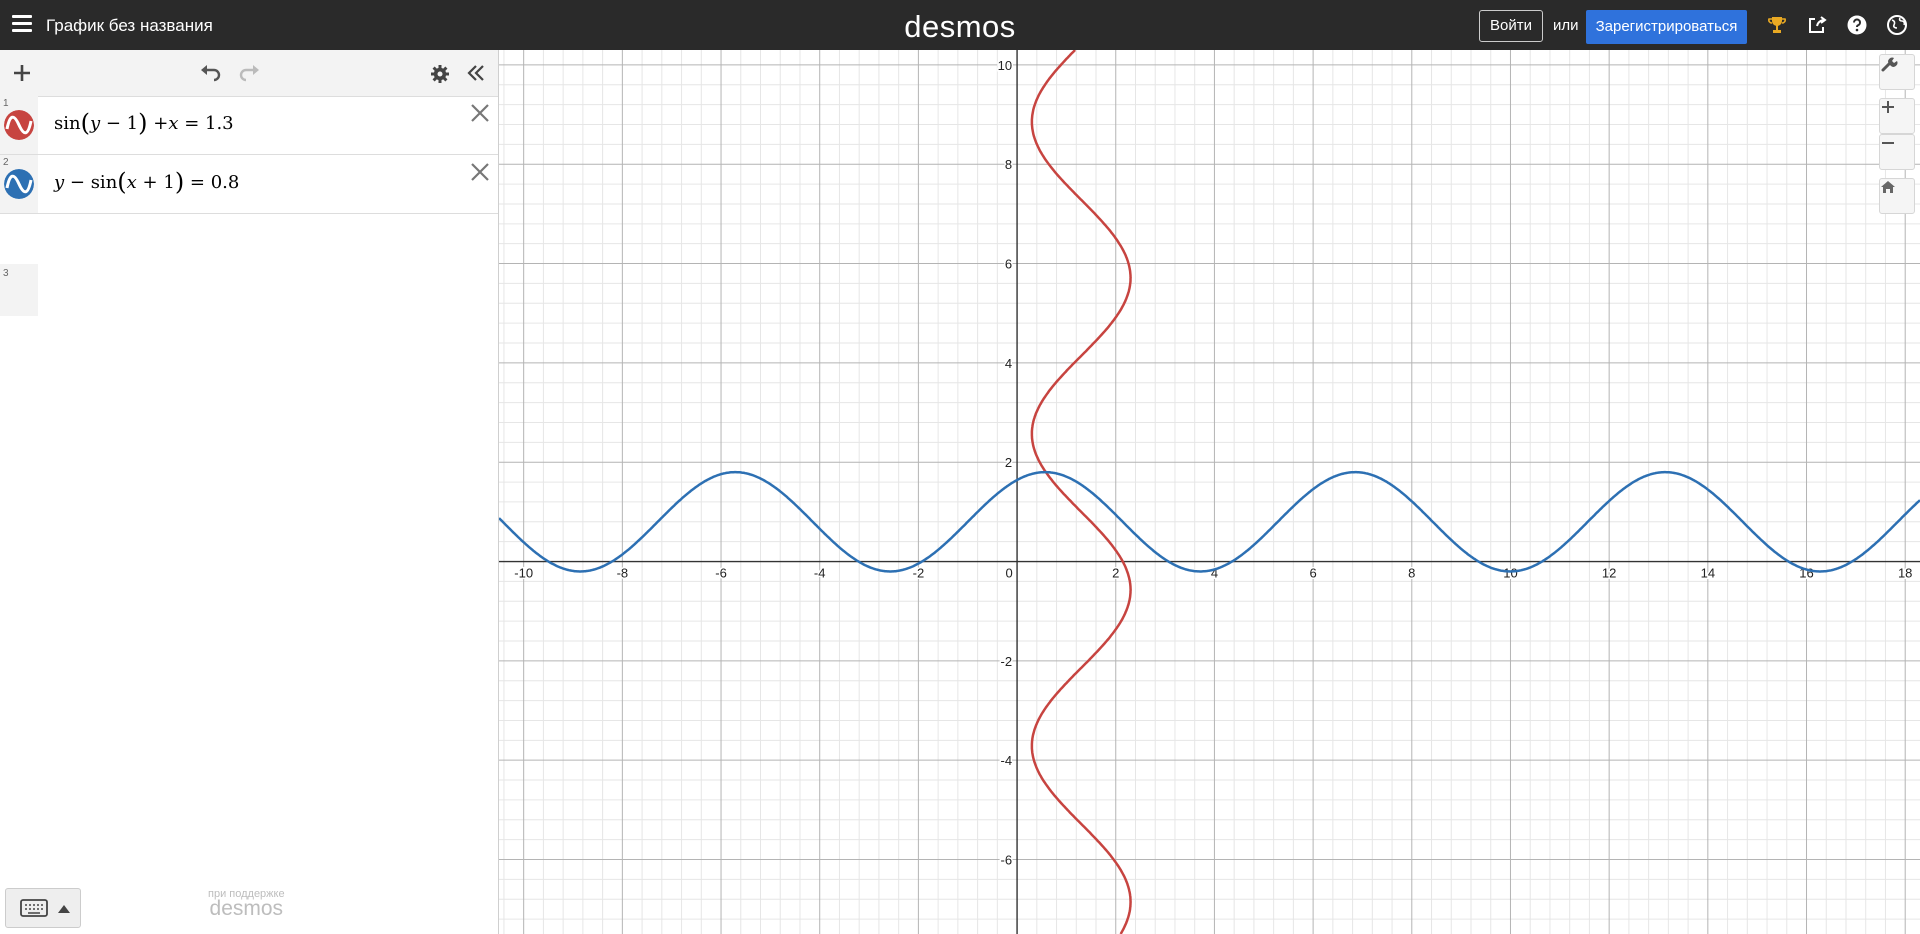 This screenshot has width=1920, height=934. I want to click on collapse-icon, so click(476, 73).